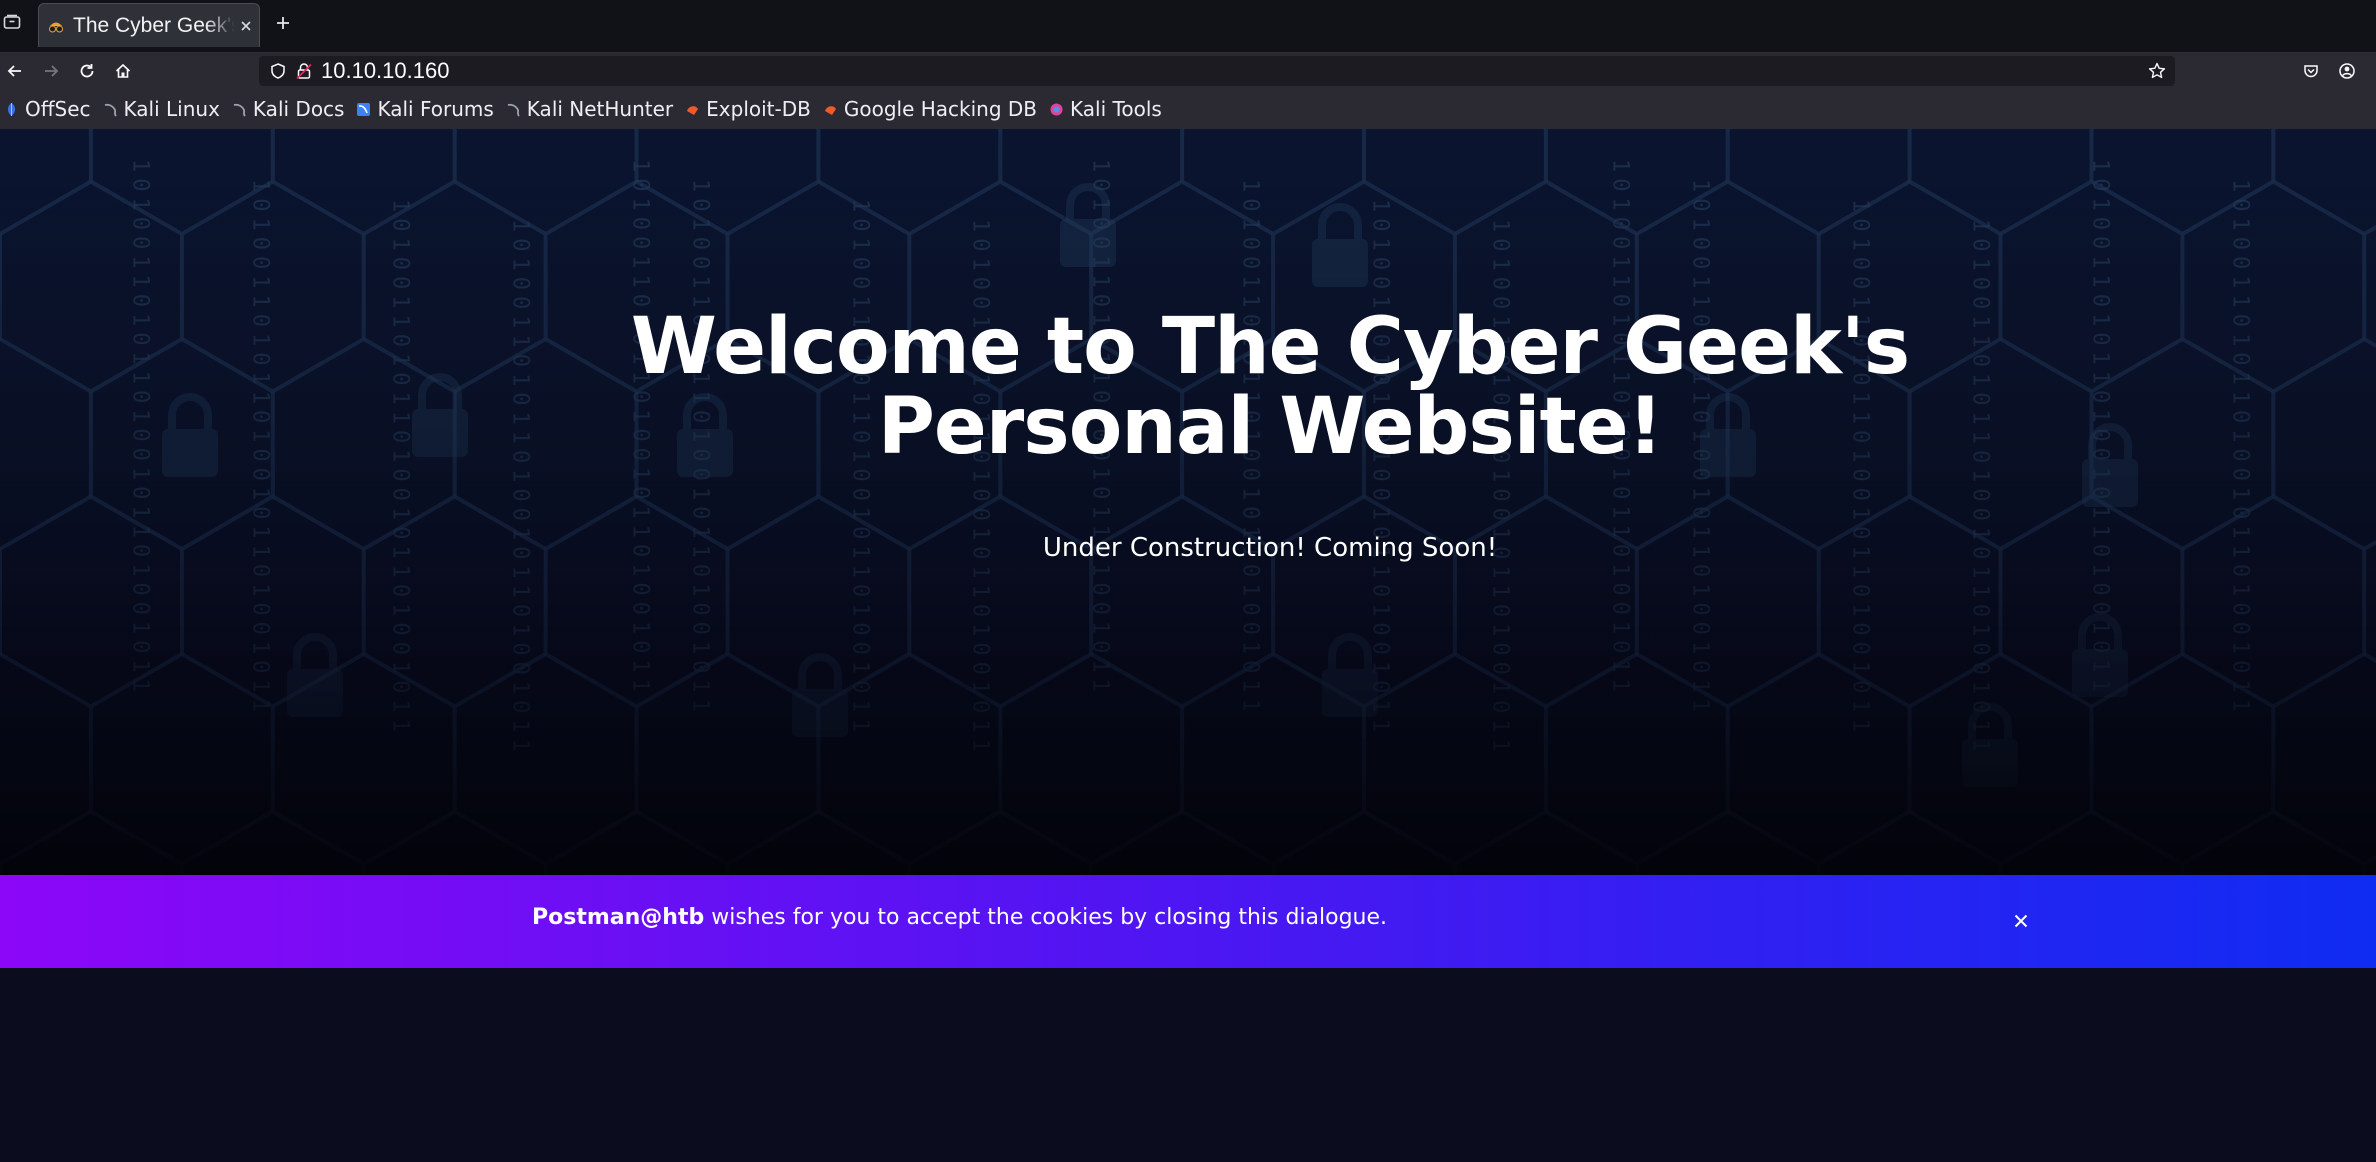 The height and width of the screenshot is (1162, 2376). I want to click on account-icon, so click(2347, 71).